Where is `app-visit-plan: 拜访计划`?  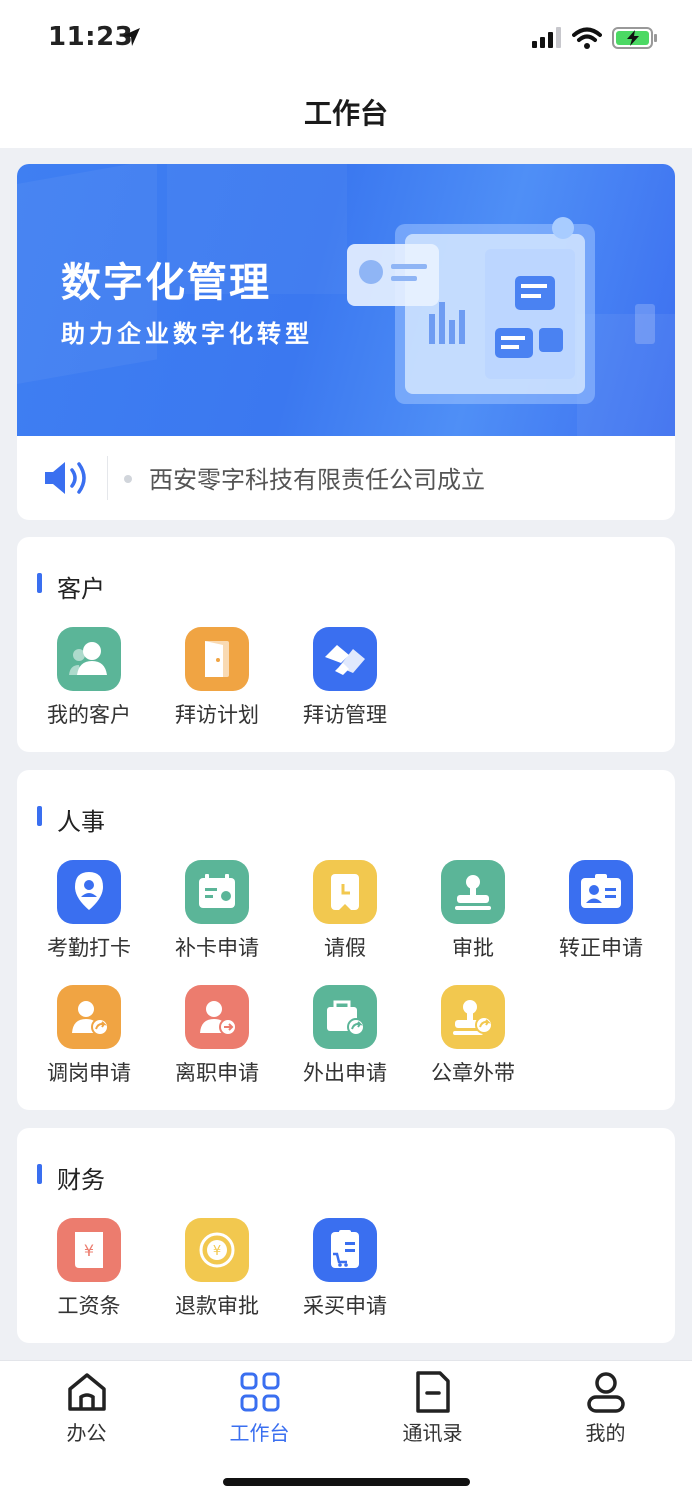 app-visit-plan: 拜访计划 is located at coordinates (217, 682).